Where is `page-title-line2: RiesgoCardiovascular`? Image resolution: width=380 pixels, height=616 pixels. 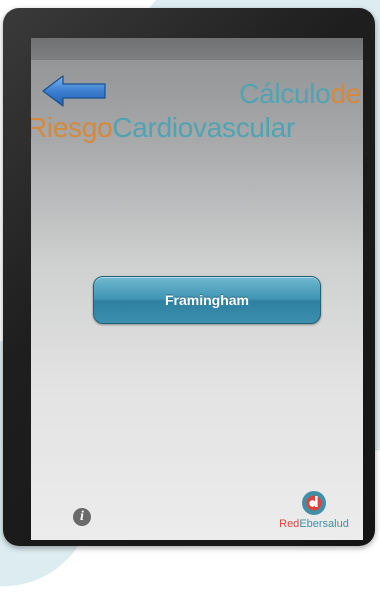 page-title-line2: RiesgoCardiovascular is located at coordinates (163, 128).